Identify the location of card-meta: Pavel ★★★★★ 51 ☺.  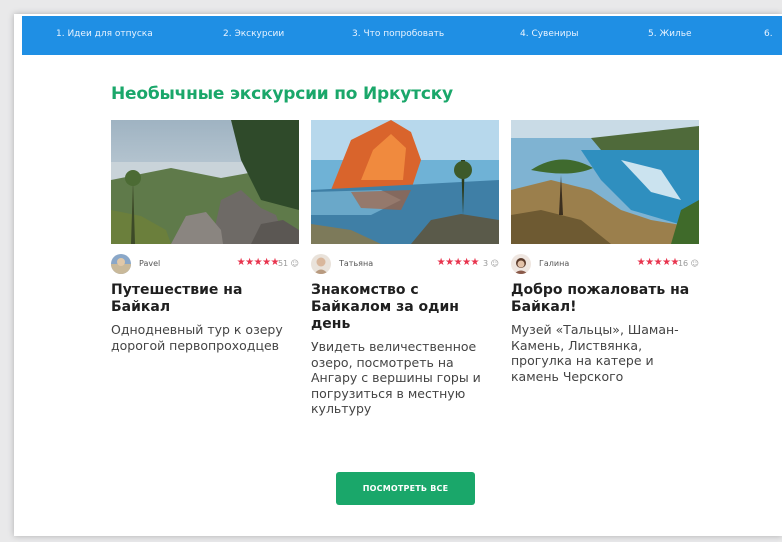
(206, 264).